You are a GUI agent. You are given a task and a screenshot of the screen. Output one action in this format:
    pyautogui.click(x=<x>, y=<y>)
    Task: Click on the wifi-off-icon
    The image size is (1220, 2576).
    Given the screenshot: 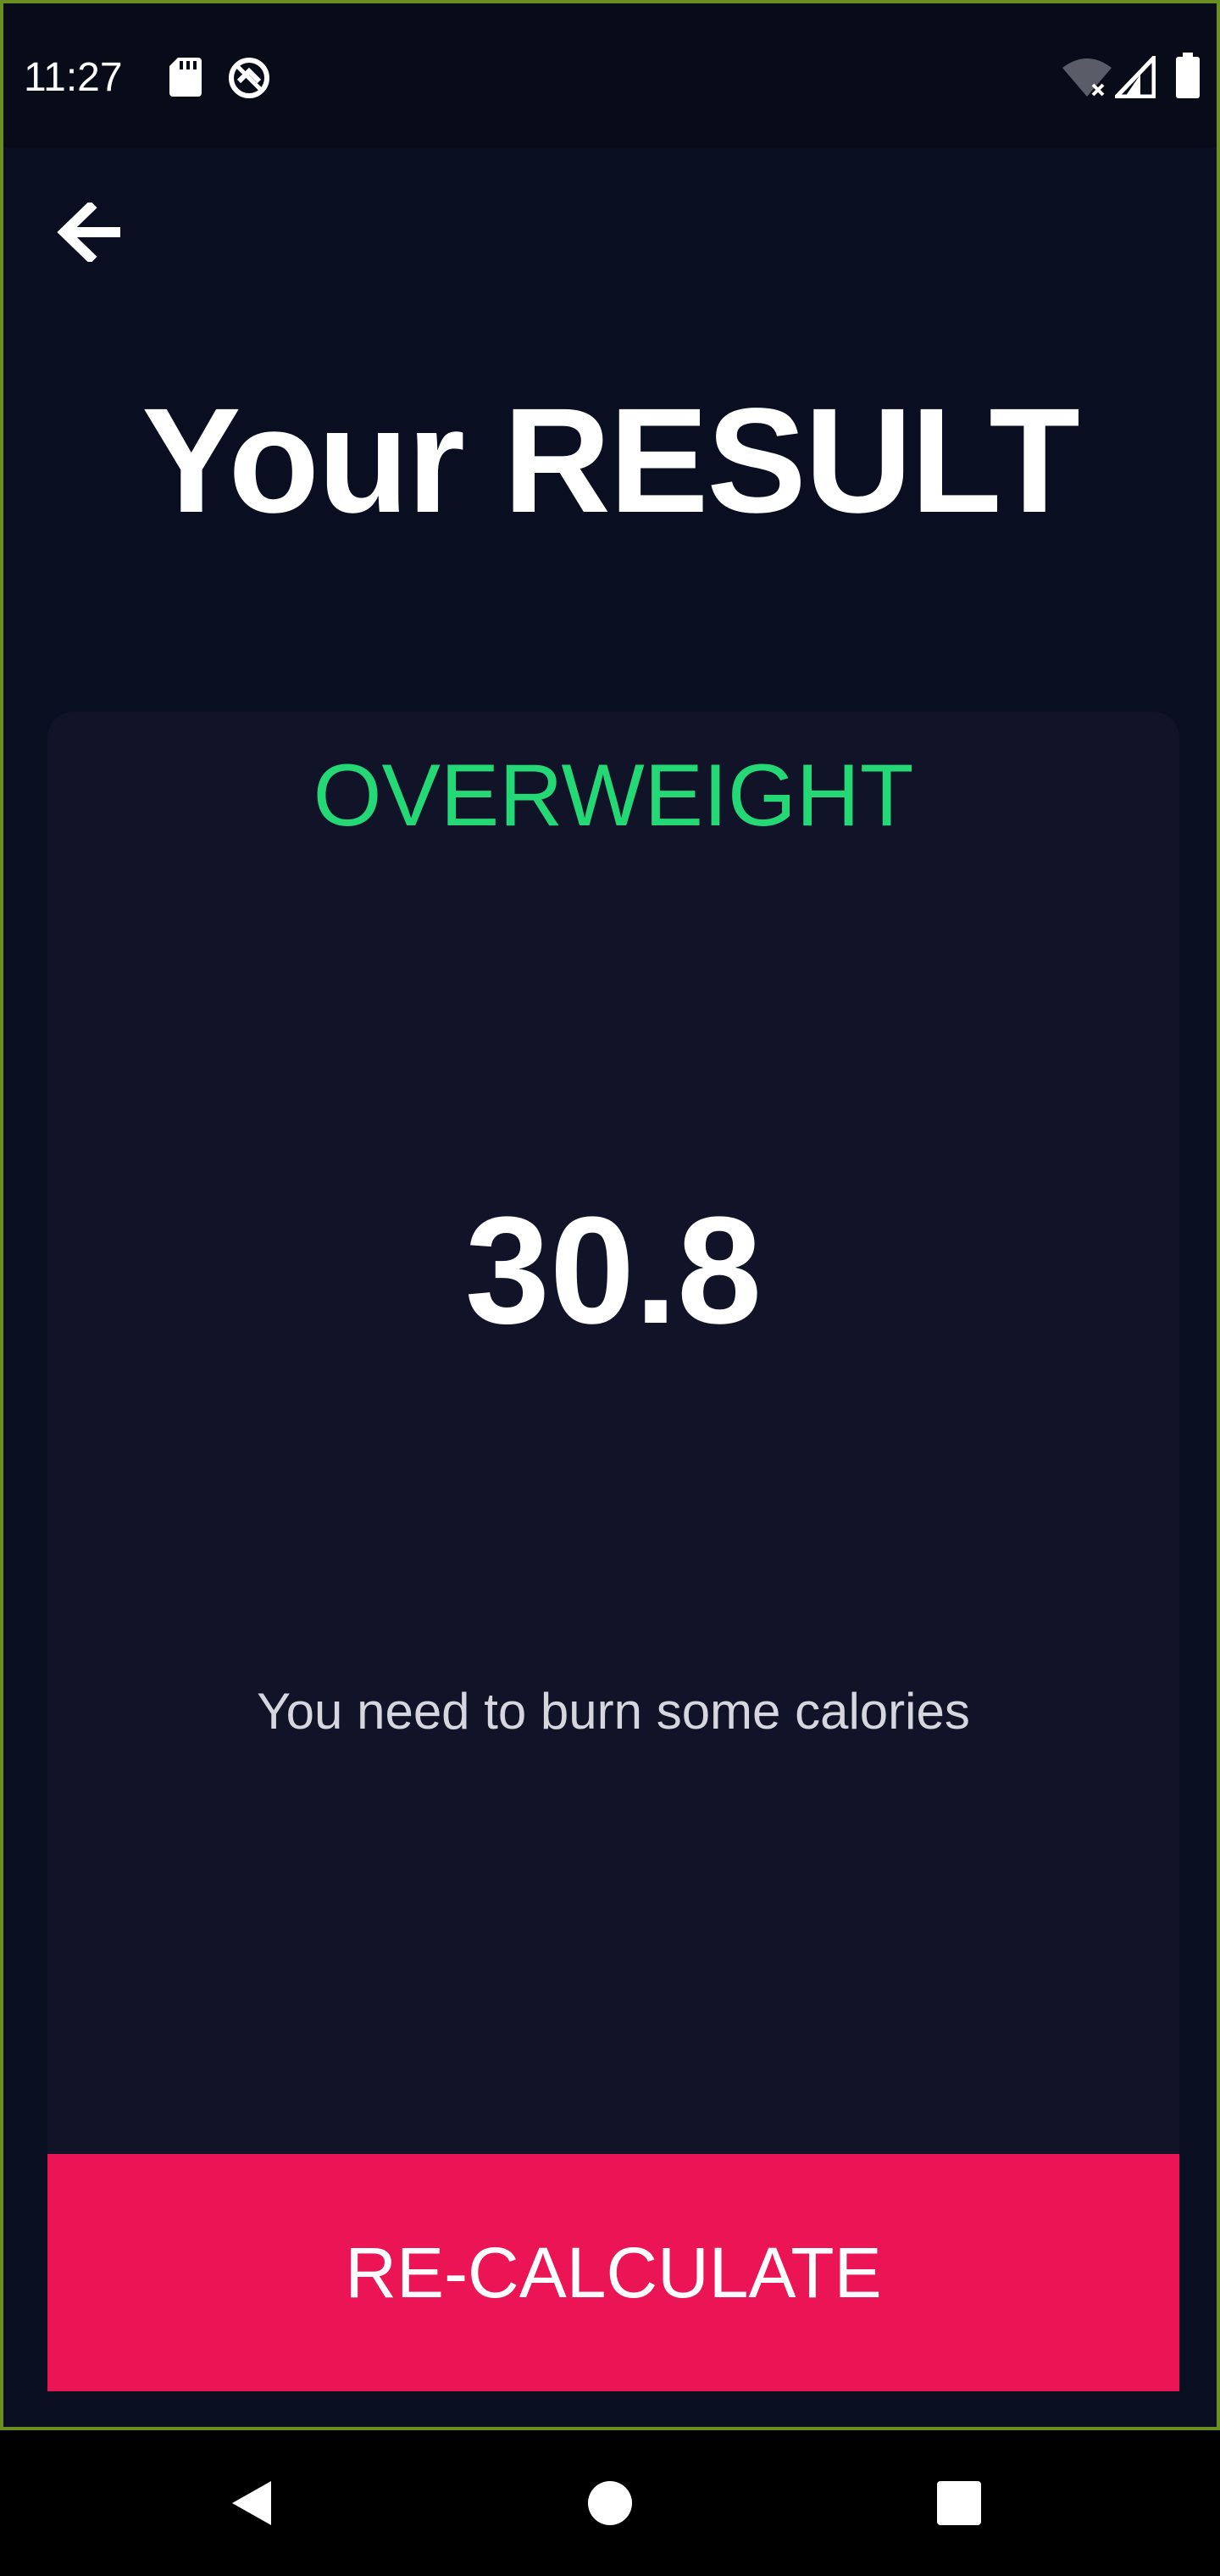 What is the action you would take?
    pyautogui.click(x=1087, y=77)
    